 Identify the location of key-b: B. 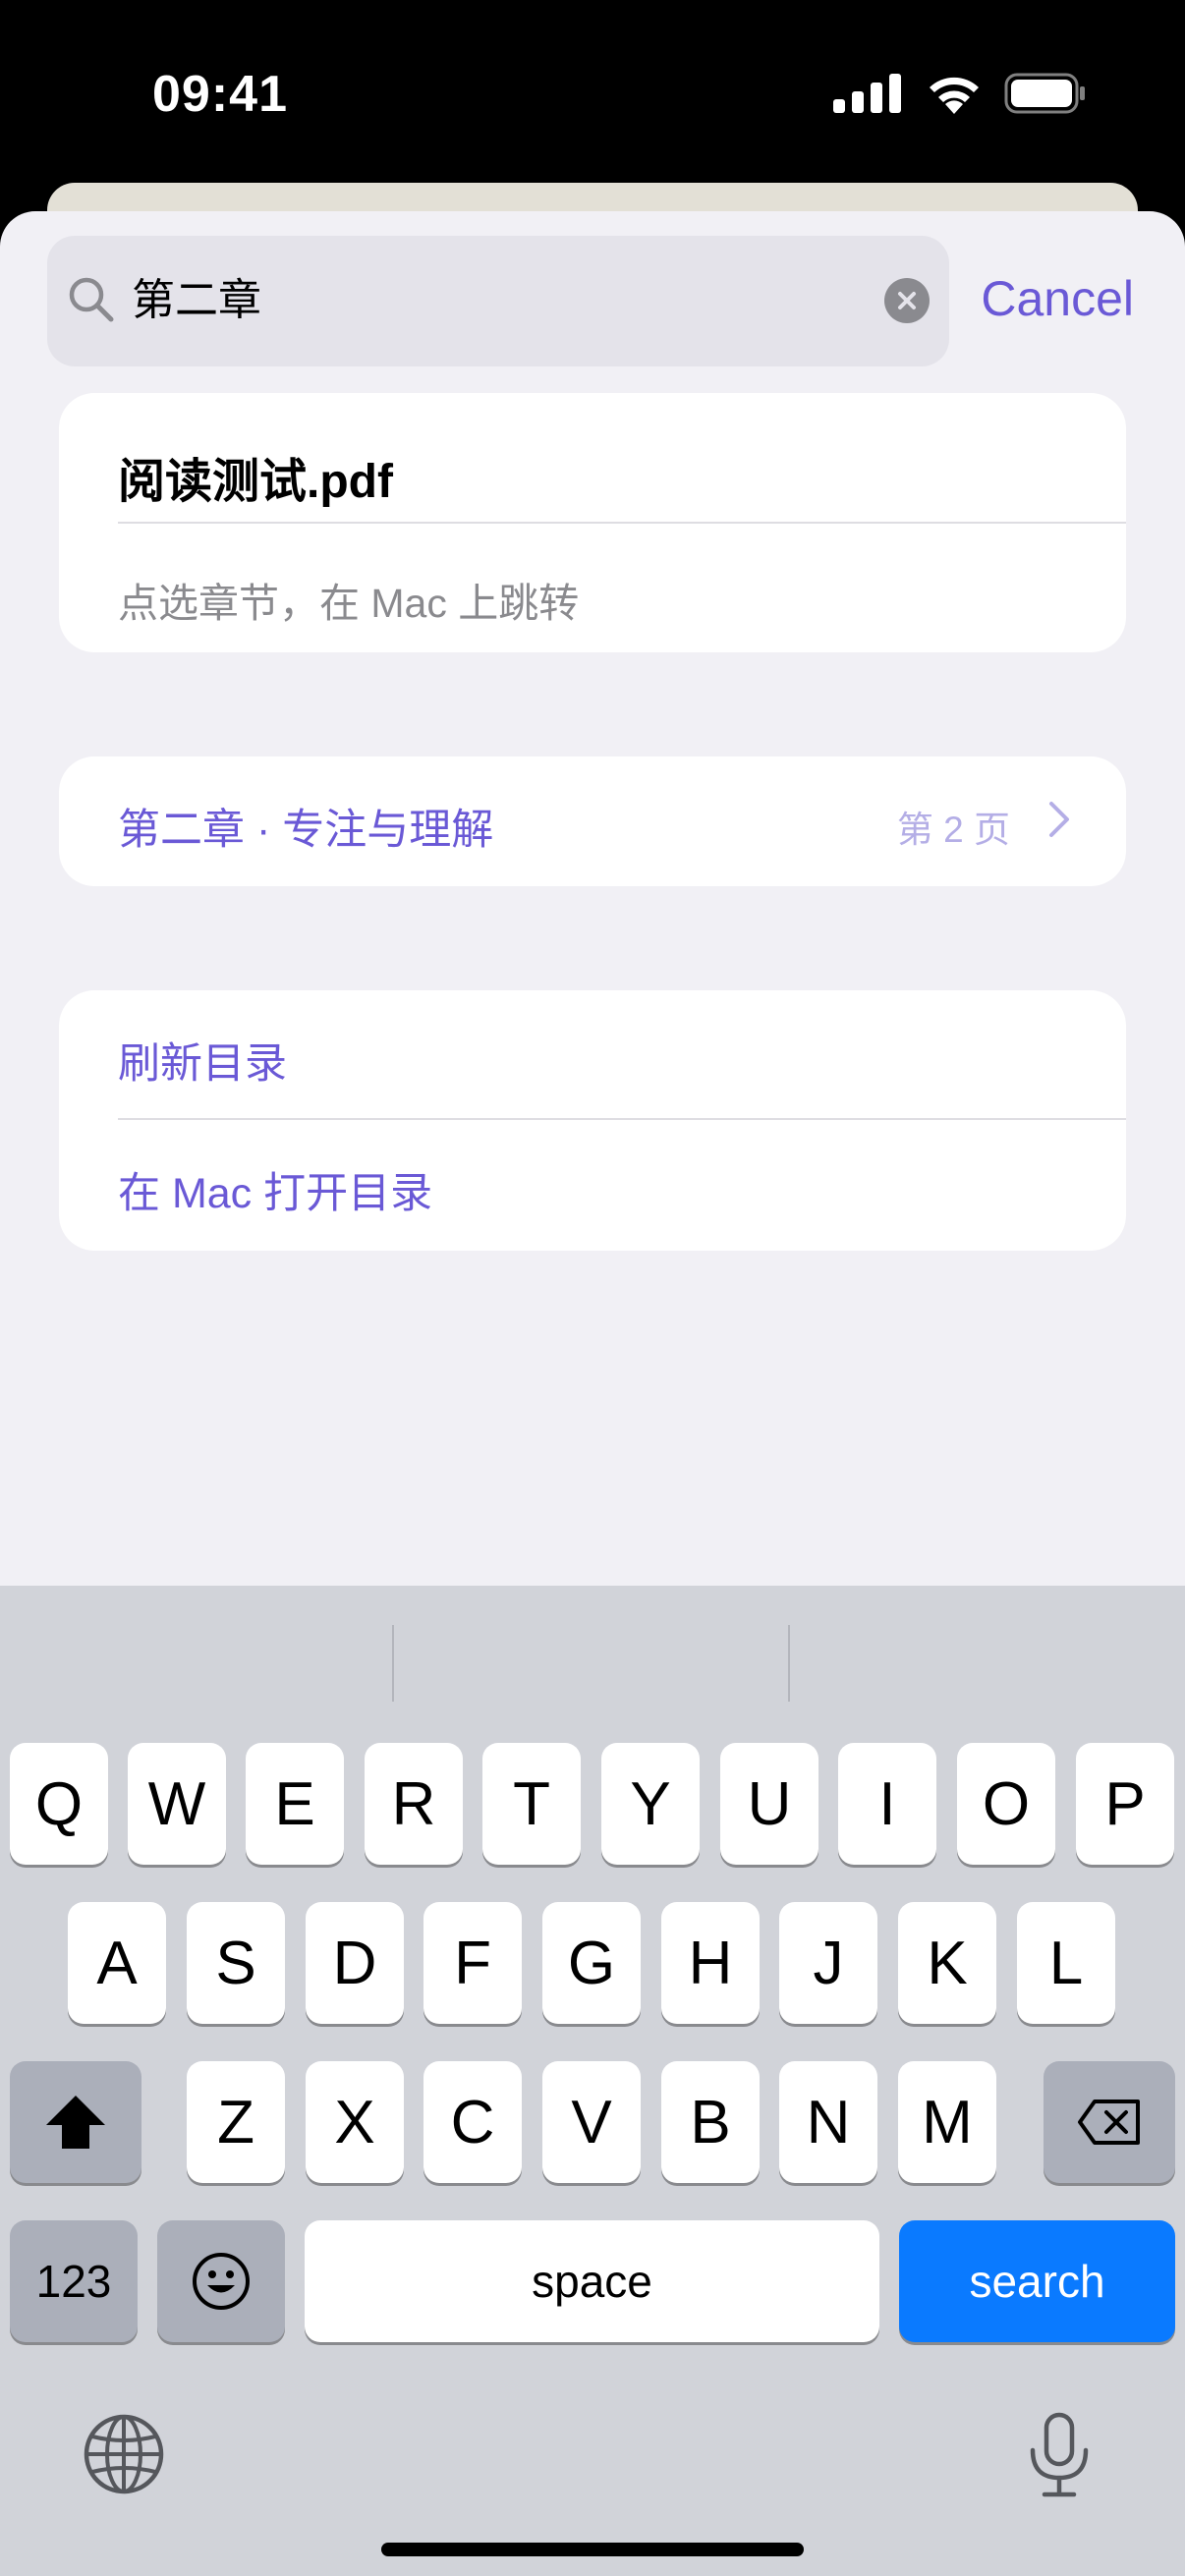
(711, 2122).